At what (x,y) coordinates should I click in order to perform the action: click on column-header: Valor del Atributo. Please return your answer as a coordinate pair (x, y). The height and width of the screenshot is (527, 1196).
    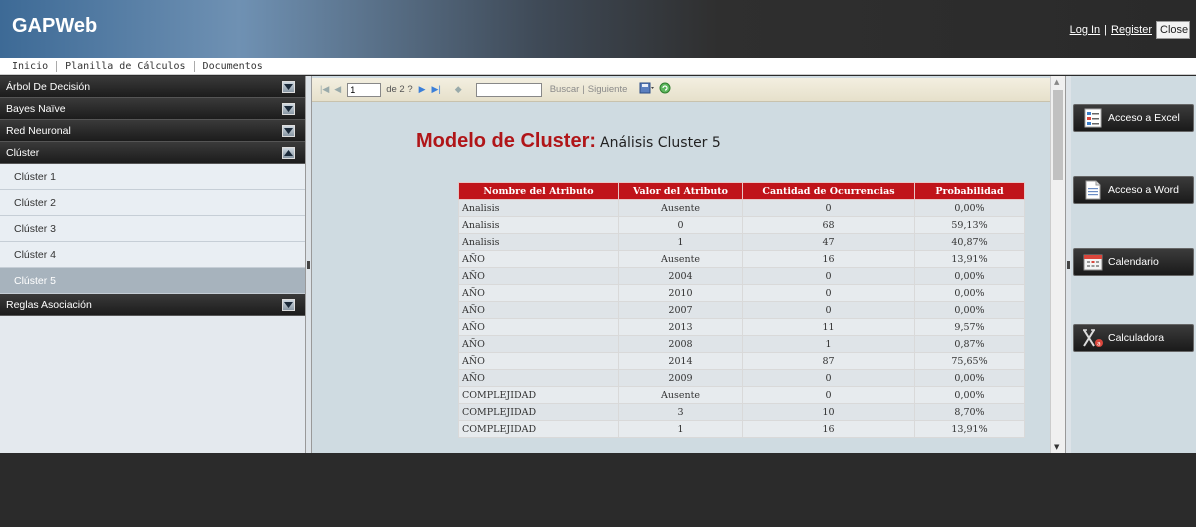
    Looking at the image, I should click on (680, 191).